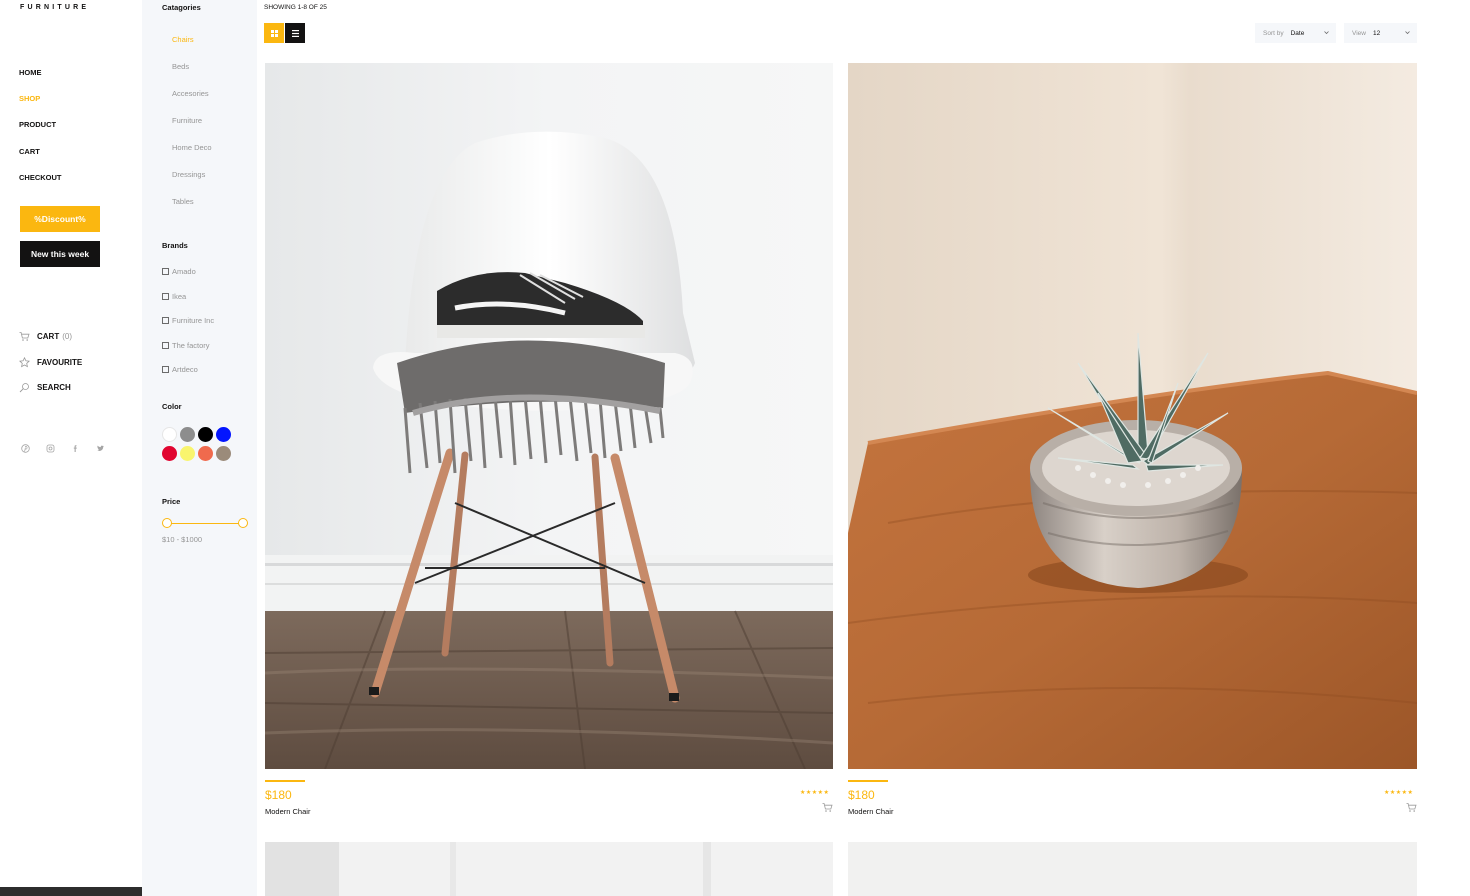  I want to click on nav-item-shop: SHOP, so click(40, 107).